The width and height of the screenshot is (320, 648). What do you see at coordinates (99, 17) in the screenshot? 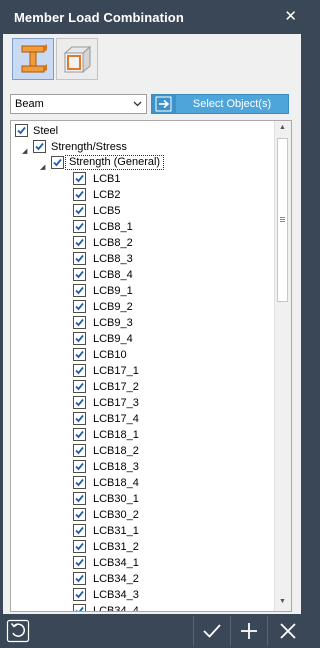
I see `window-title: Member Load Combination` at bounding box center [99, 17].